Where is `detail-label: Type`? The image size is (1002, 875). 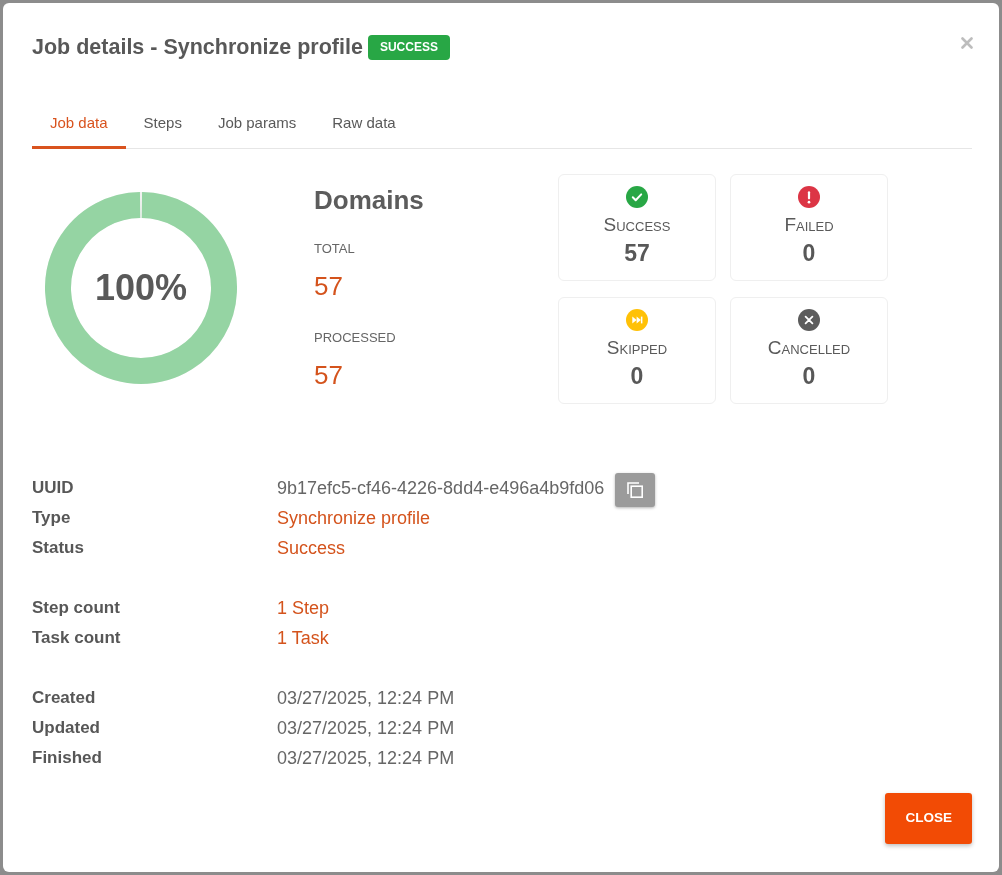 detail-label: Type is located at coordinates (52, 518).